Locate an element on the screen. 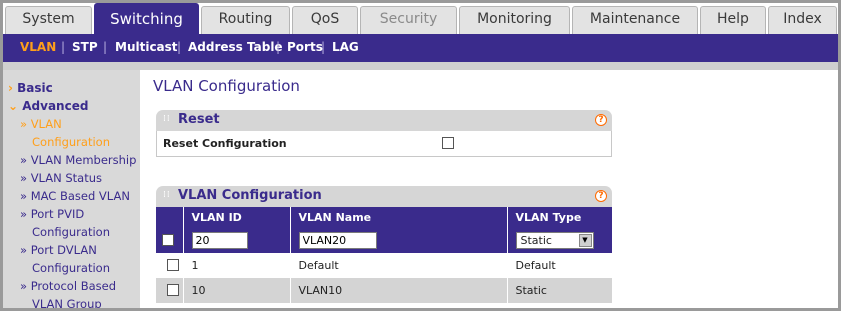  subnav-lag: LAG is located at coordinates (345, 47).